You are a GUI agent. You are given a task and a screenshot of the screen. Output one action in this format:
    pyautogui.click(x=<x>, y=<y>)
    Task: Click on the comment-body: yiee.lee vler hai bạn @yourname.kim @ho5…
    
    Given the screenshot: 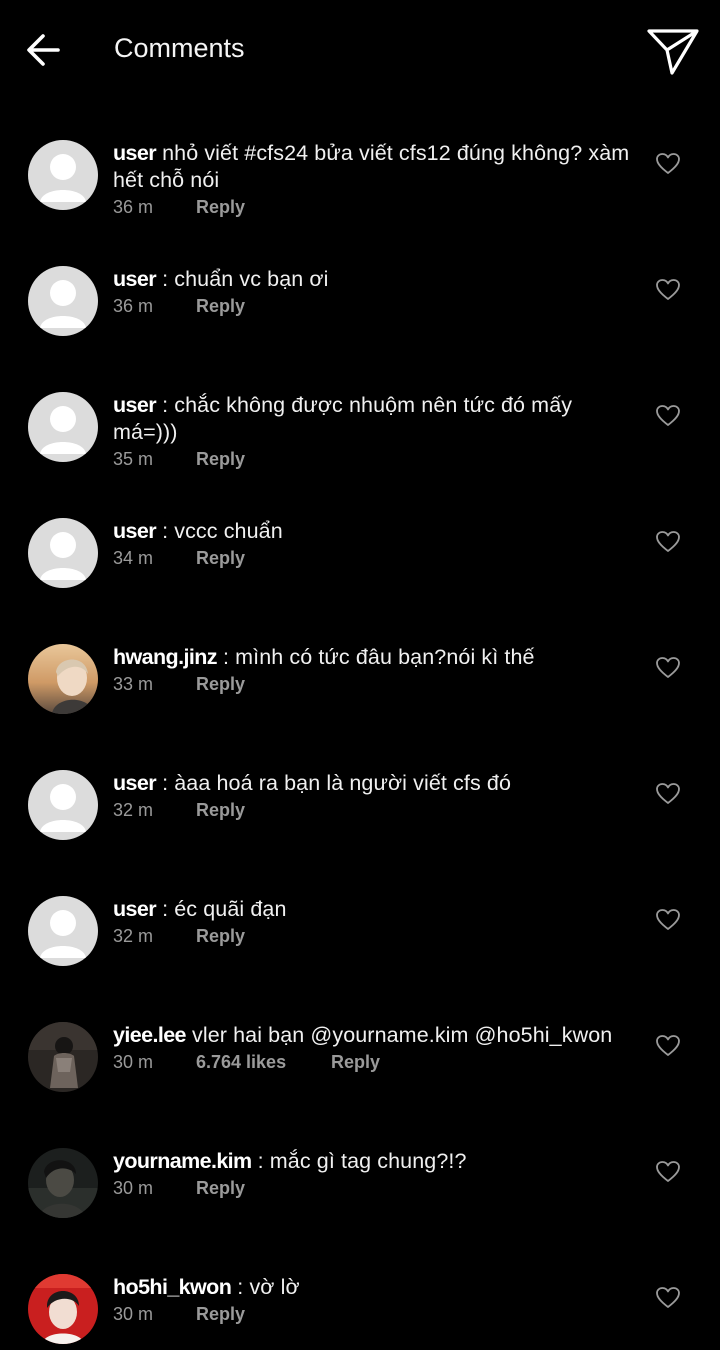 What is the action you would take?
    pyautogui.click(x=373, y=1048)
    